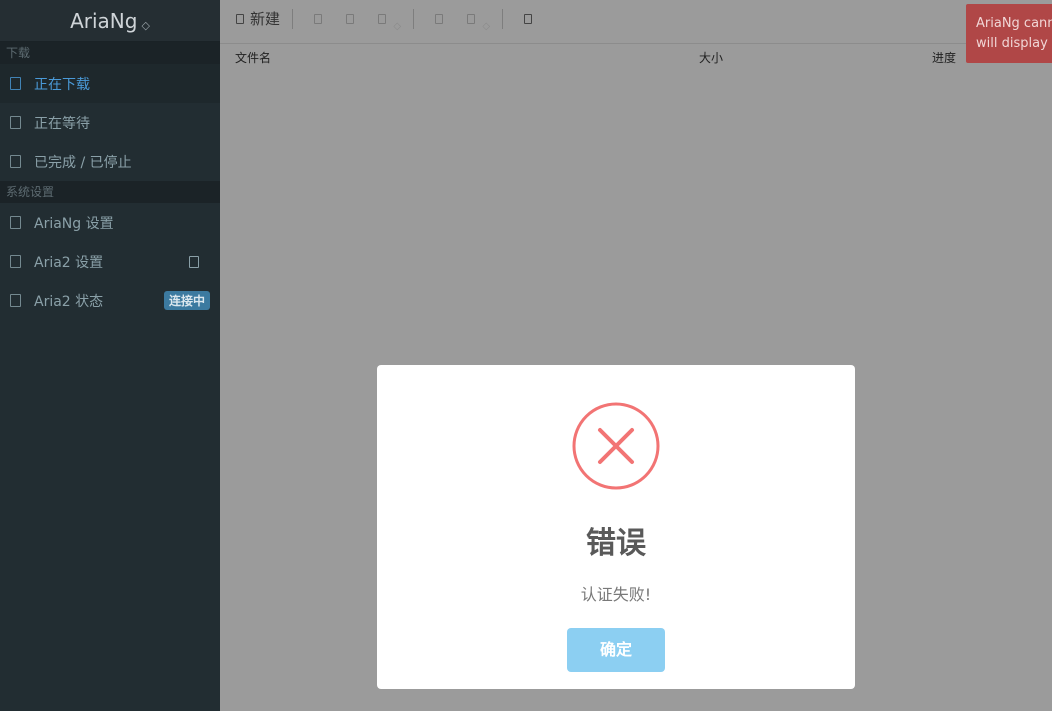  I want to click on settings-icon, so click(15, 261).